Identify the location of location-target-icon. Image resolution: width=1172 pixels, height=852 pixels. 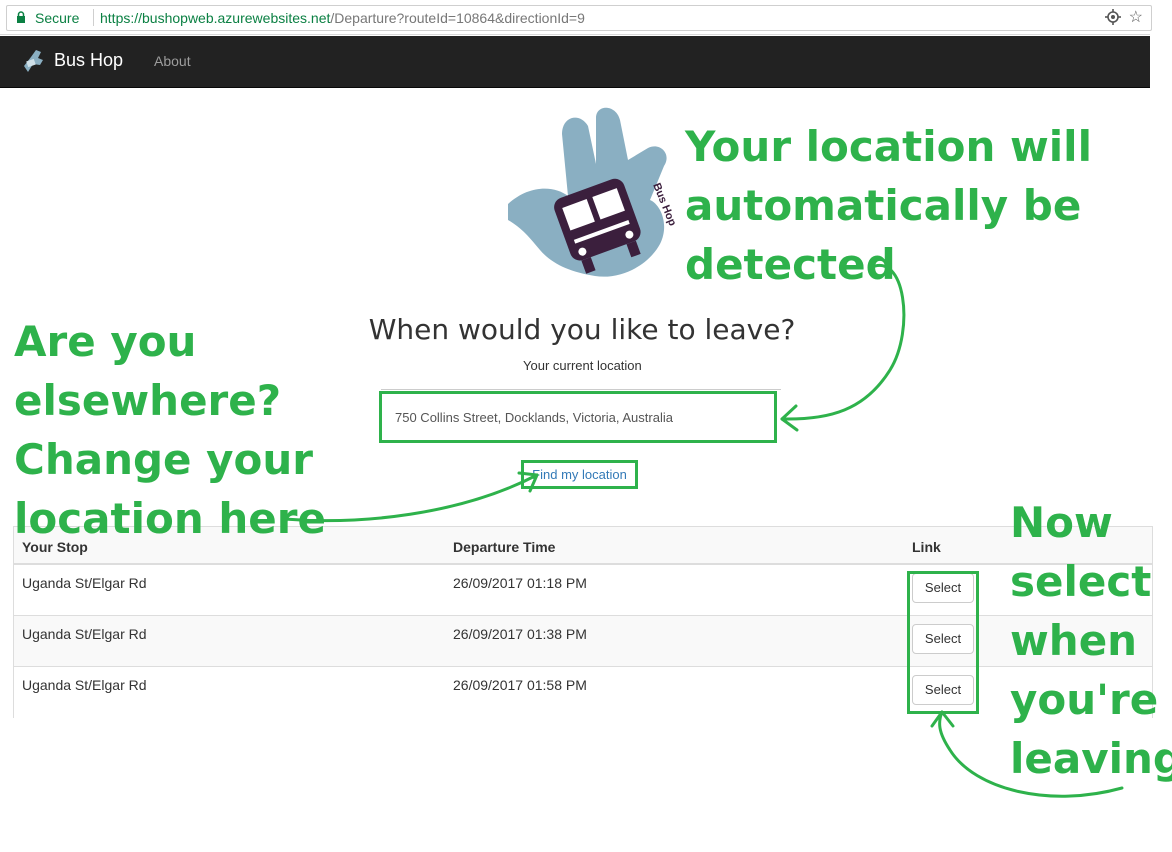
(1113, 17).